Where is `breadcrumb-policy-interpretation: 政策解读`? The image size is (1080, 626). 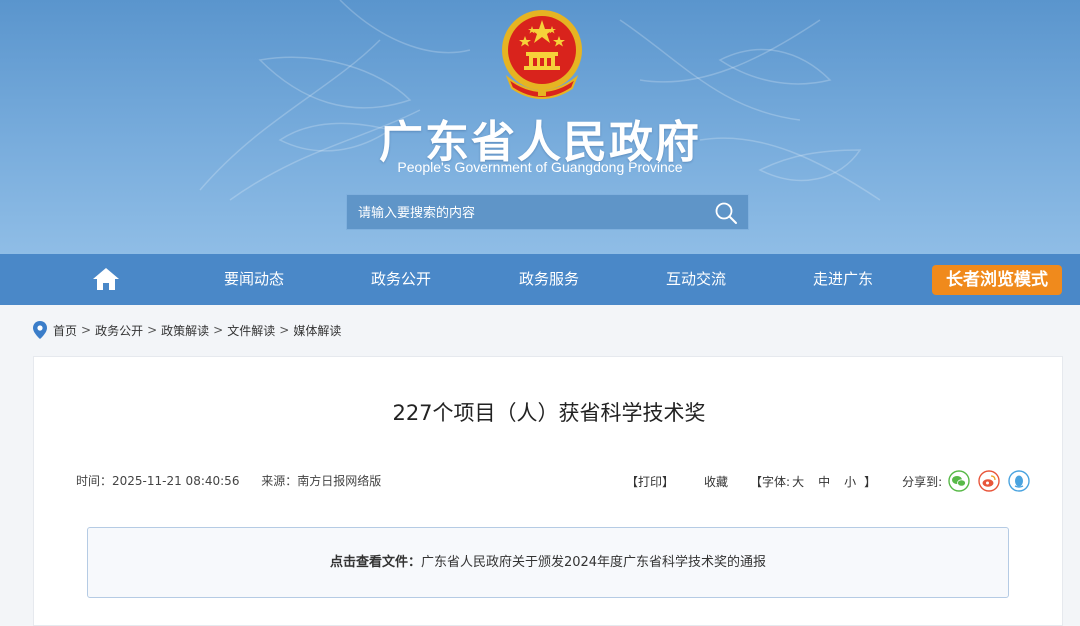
breadcrumb-policy-interpretation: 政策解读 is located at coordinates (185, 330).